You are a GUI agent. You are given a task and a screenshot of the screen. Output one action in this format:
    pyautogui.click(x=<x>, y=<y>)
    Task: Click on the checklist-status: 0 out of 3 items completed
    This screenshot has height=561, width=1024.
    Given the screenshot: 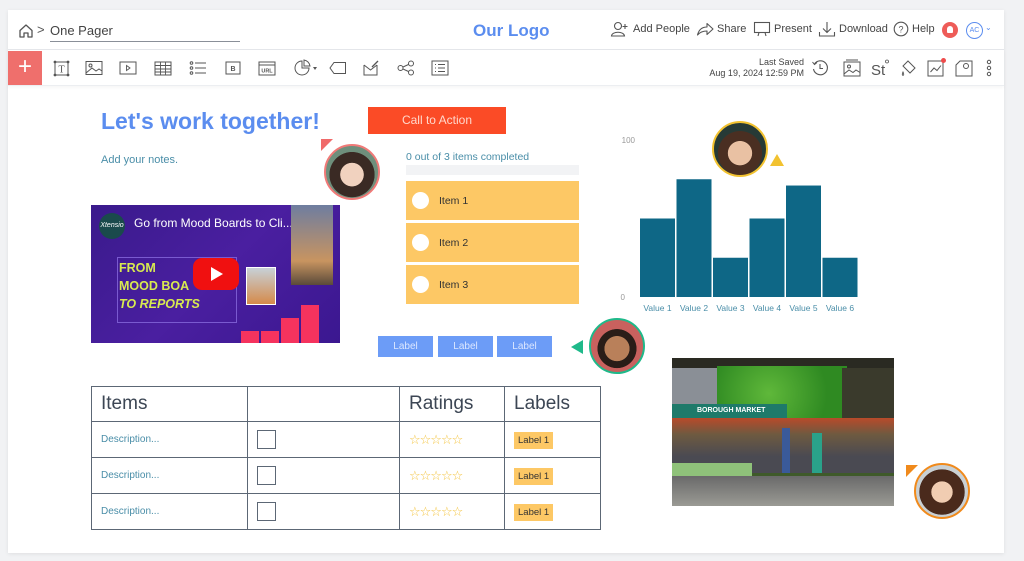 What is the action you would take?
    pyautogui.click(x=468, y=157)
    